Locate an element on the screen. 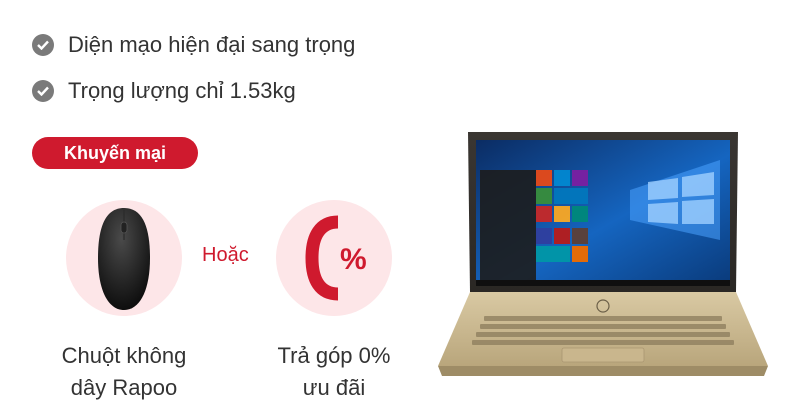 This screenshot has height=416, width=788. promo-badge: Khuyến mại is located at coordinates (115, 153).